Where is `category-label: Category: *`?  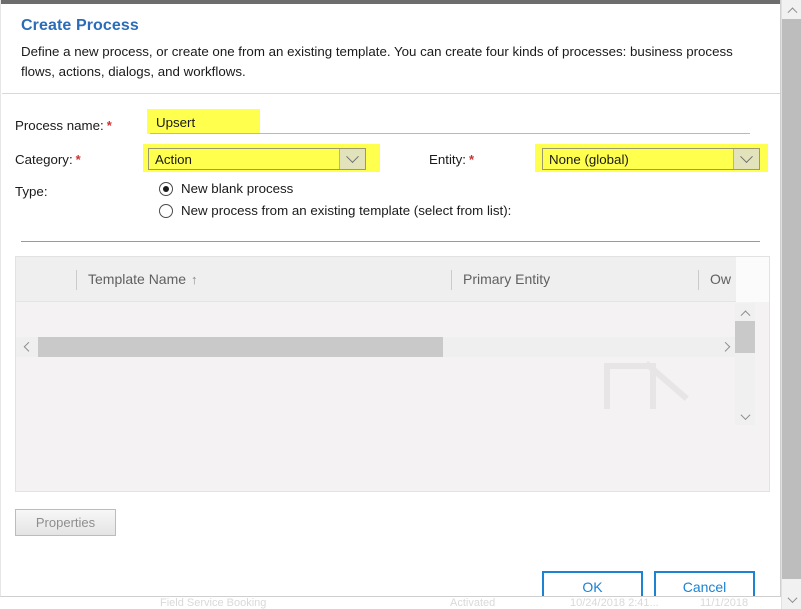
category-label: Category: * is located at coordinates (48, 159).